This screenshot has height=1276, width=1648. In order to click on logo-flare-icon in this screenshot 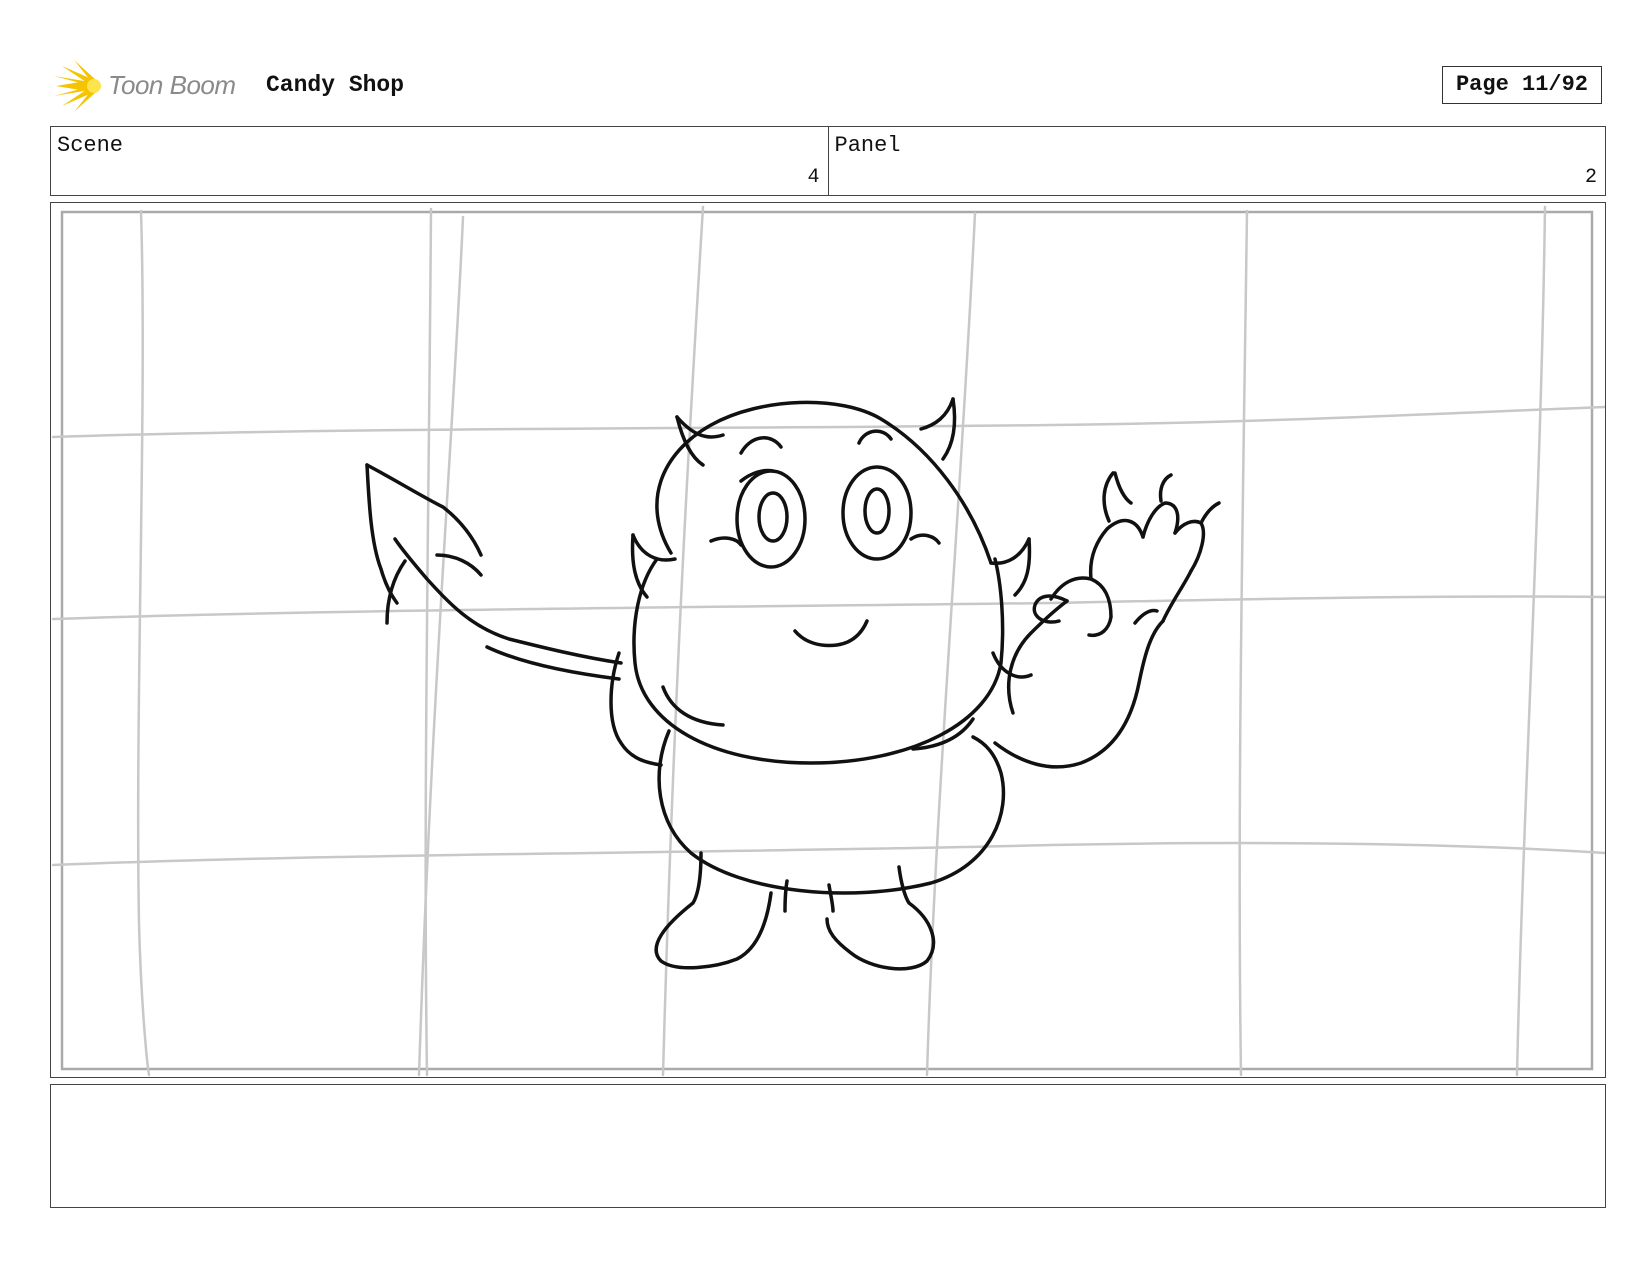, I will do `click(77, 86)`.